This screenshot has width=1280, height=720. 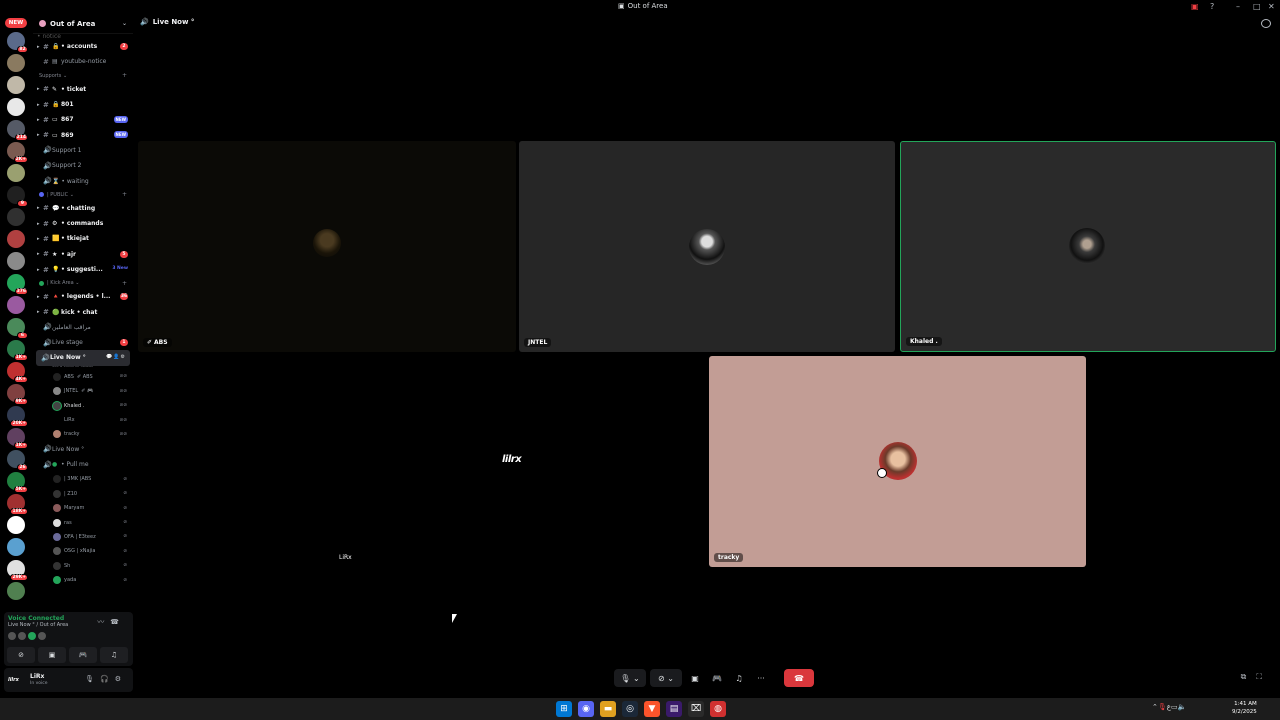 I want to click on chat-icon, so click(x=1266, y=23).